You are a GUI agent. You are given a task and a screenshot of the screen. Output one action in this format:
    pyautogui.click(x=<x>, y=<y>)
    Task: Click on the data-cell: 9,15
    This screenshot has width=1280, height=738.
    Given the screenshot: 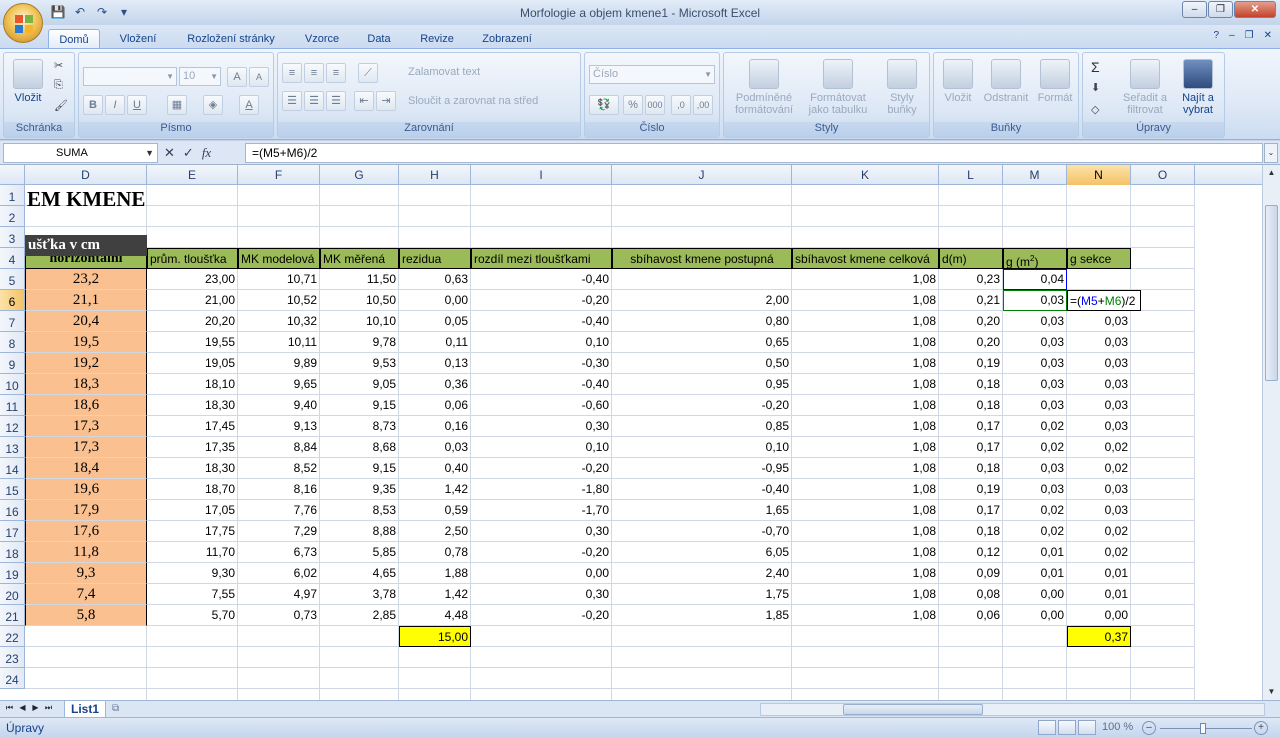 What is the action you would take?
    pyautogui.click(x=359, y=405)
    